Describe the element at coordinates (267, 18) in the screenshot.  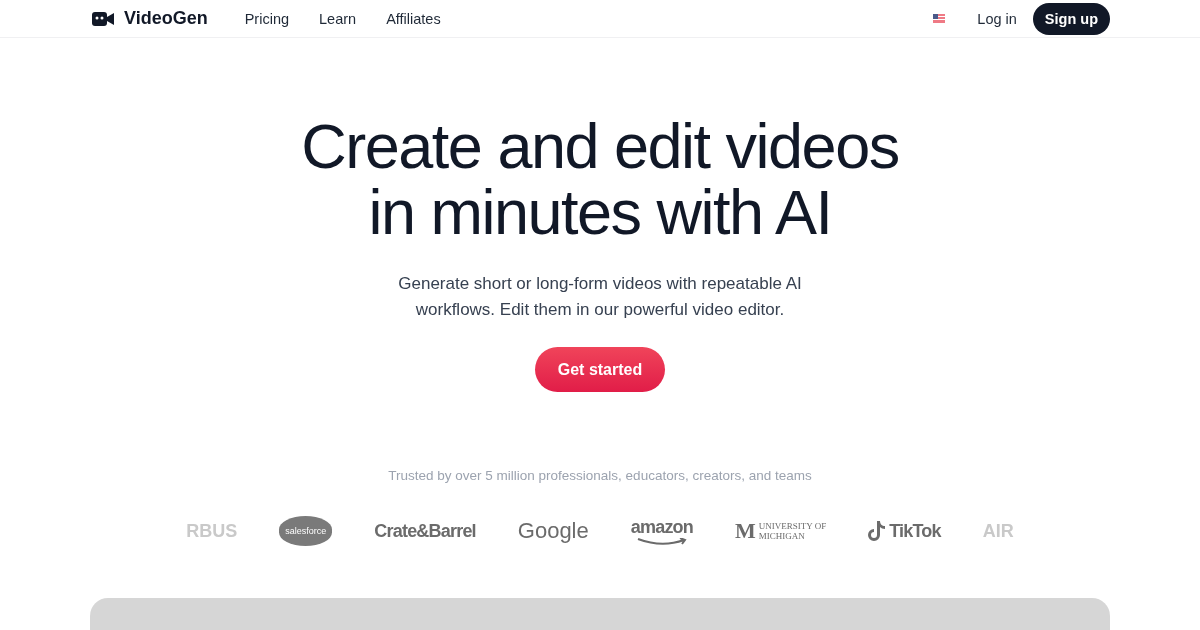
I see `nav-link: Pricing` at that location.